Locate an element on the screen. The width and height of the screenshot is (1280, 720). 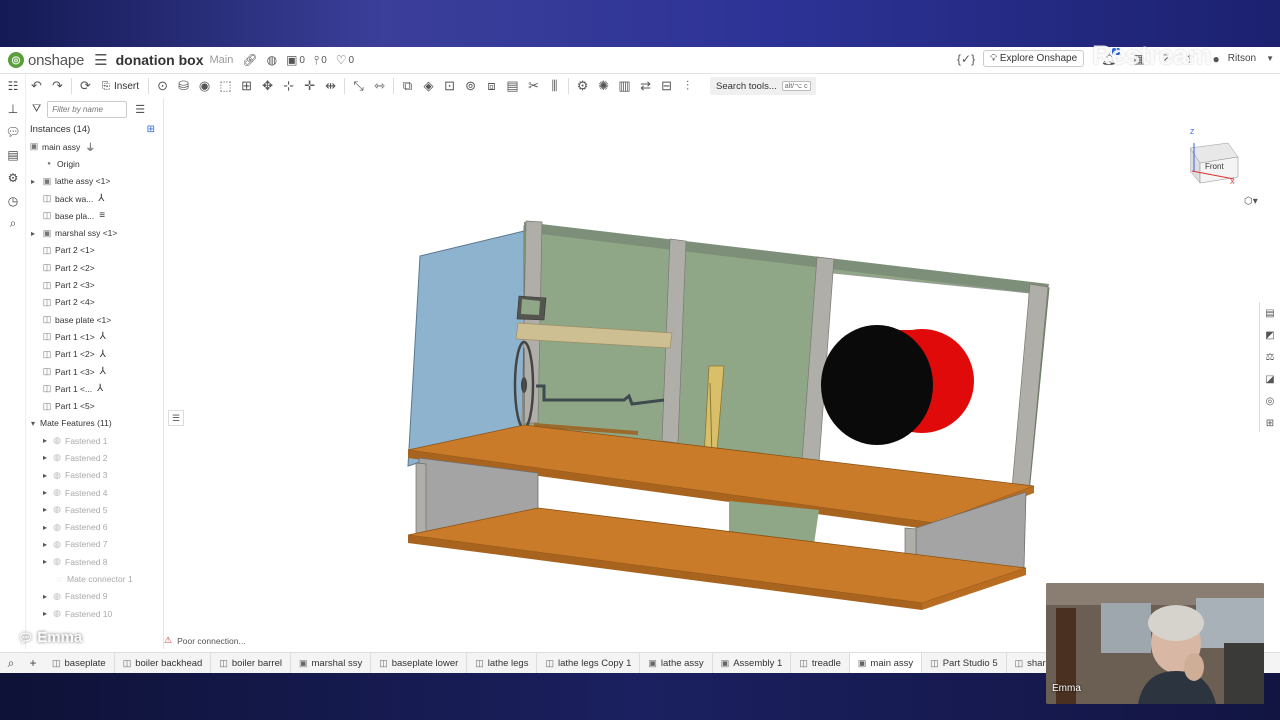
tab-lathe-assy: ▣ lathe assy is located at coordinates (676, 663).